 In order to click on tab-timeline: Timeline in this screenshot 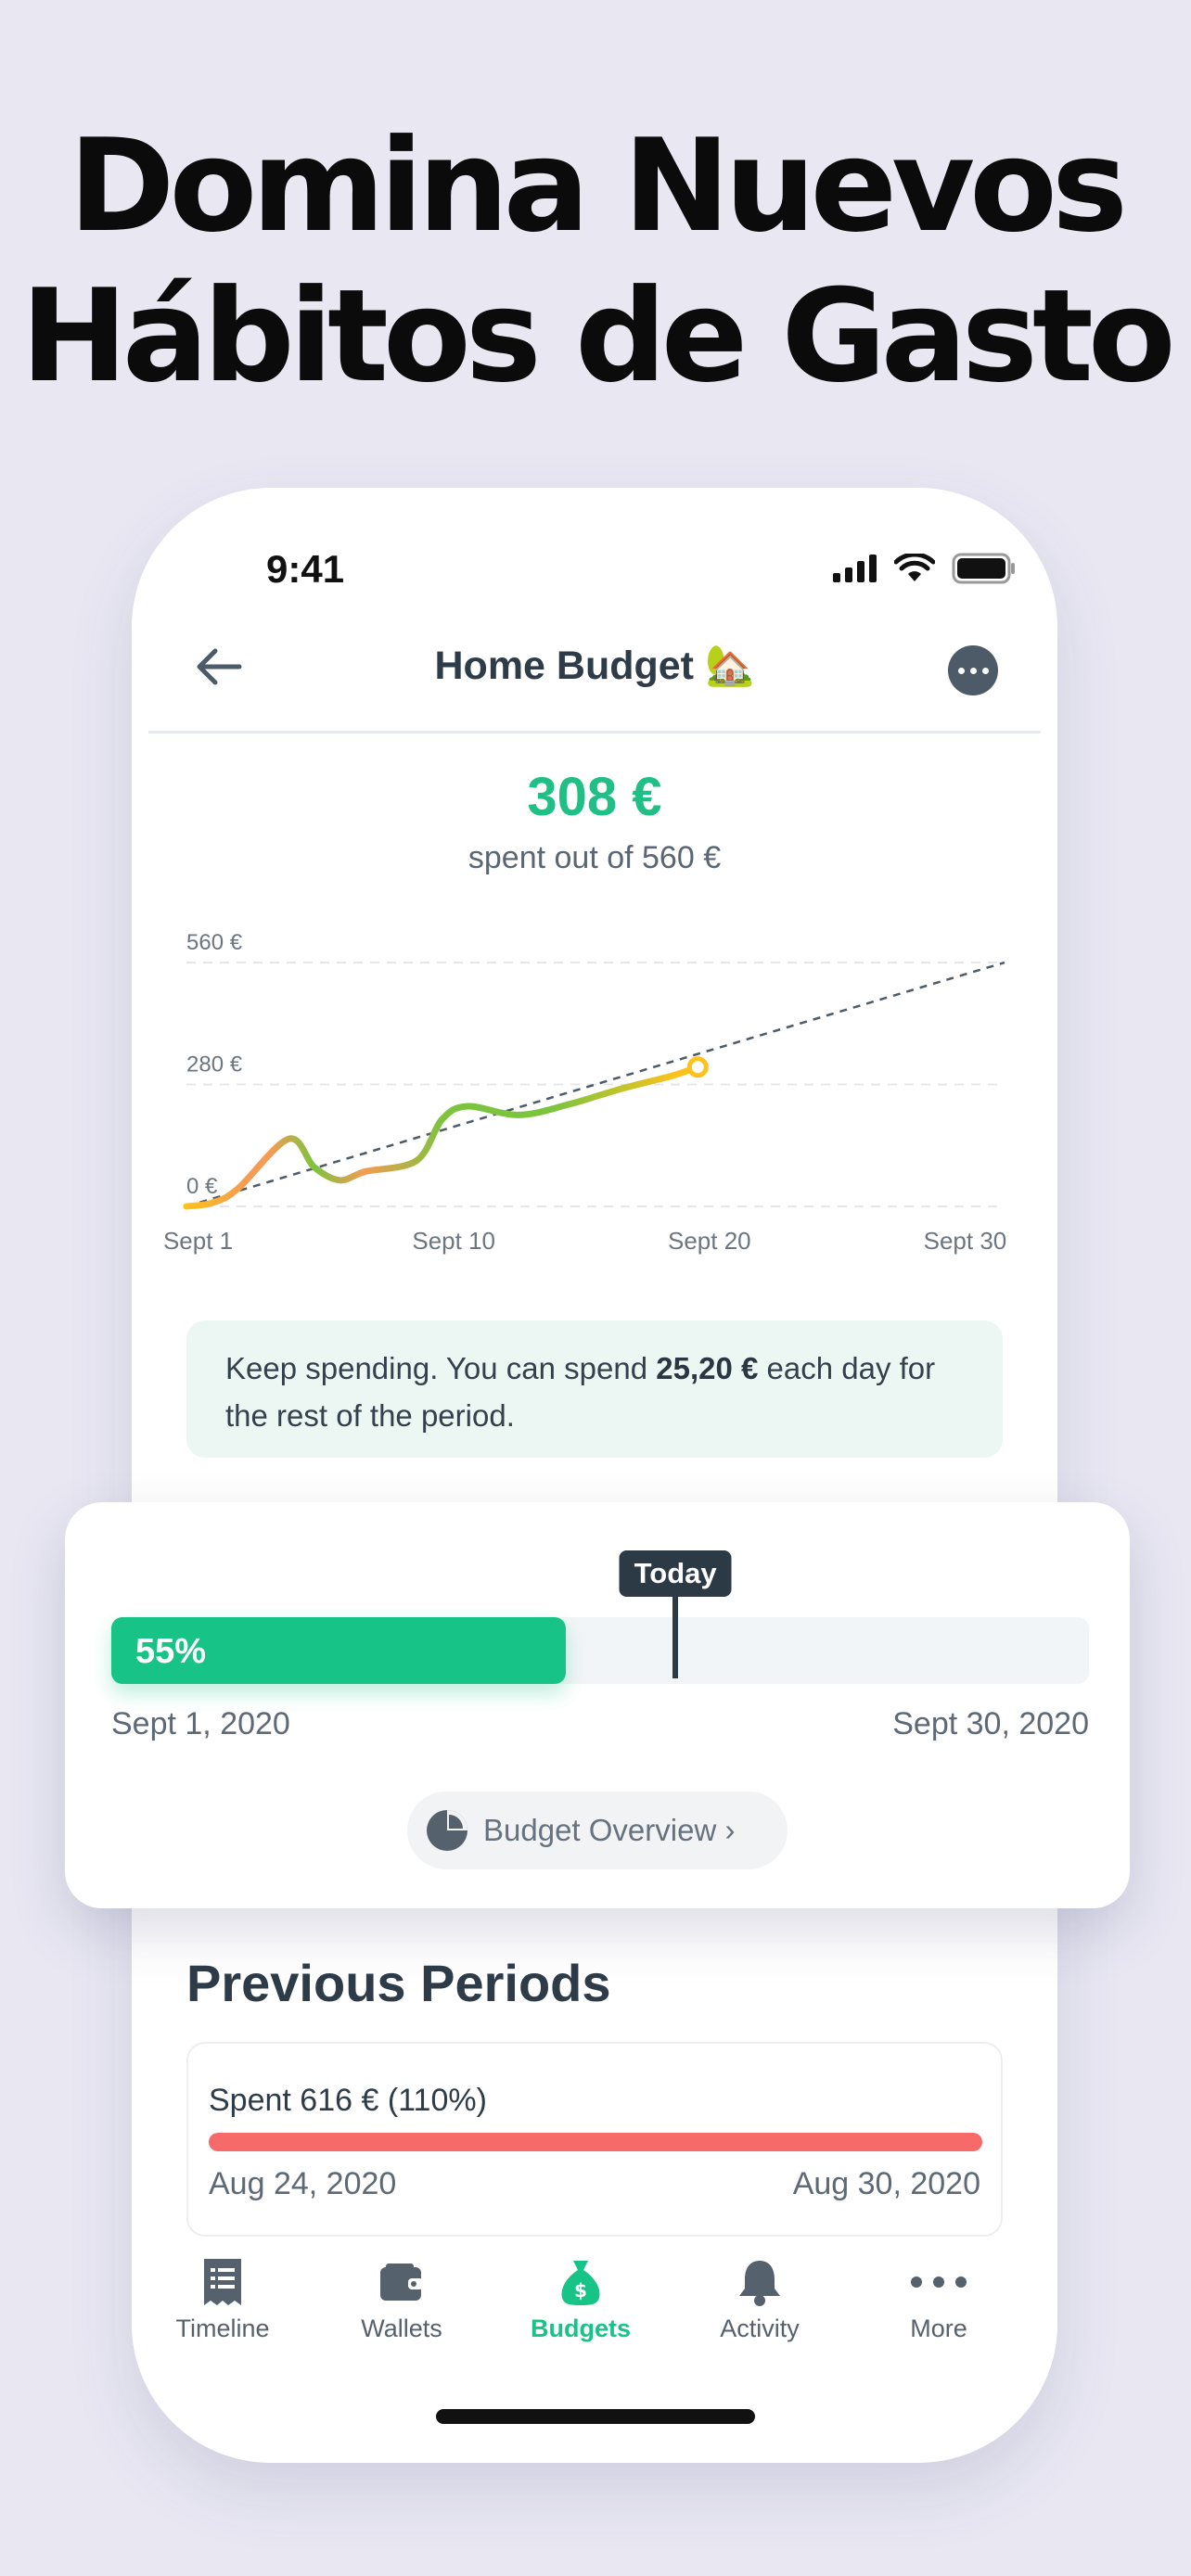, I will do `click(222, 2297)`.